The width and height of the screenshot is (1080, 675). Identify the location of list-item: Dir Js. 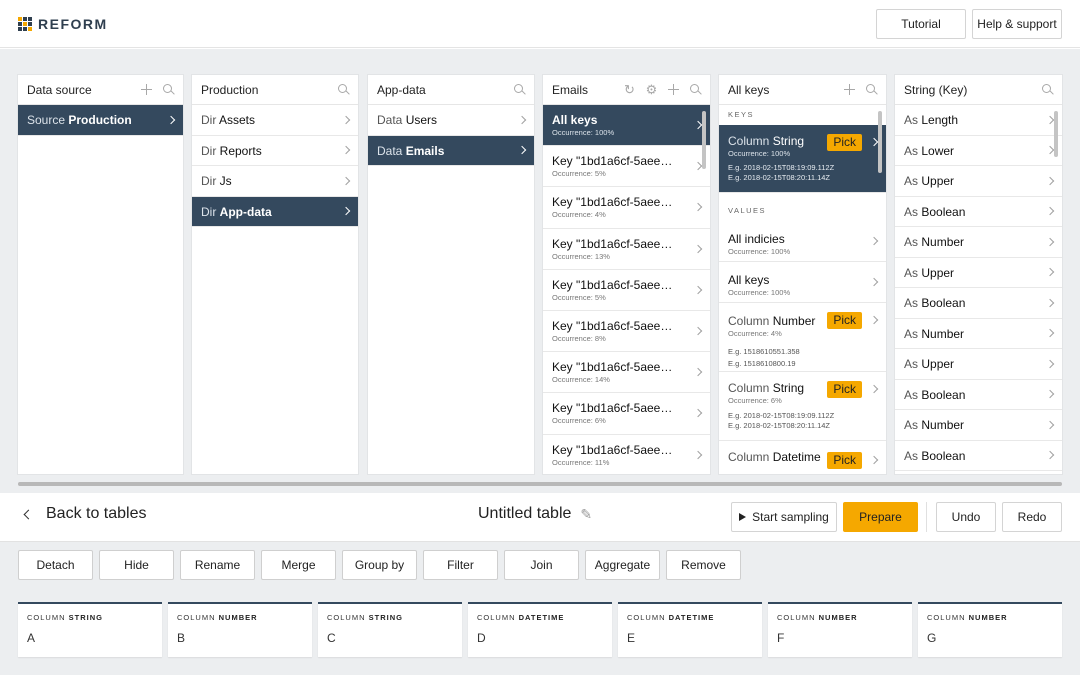
(275, 181).